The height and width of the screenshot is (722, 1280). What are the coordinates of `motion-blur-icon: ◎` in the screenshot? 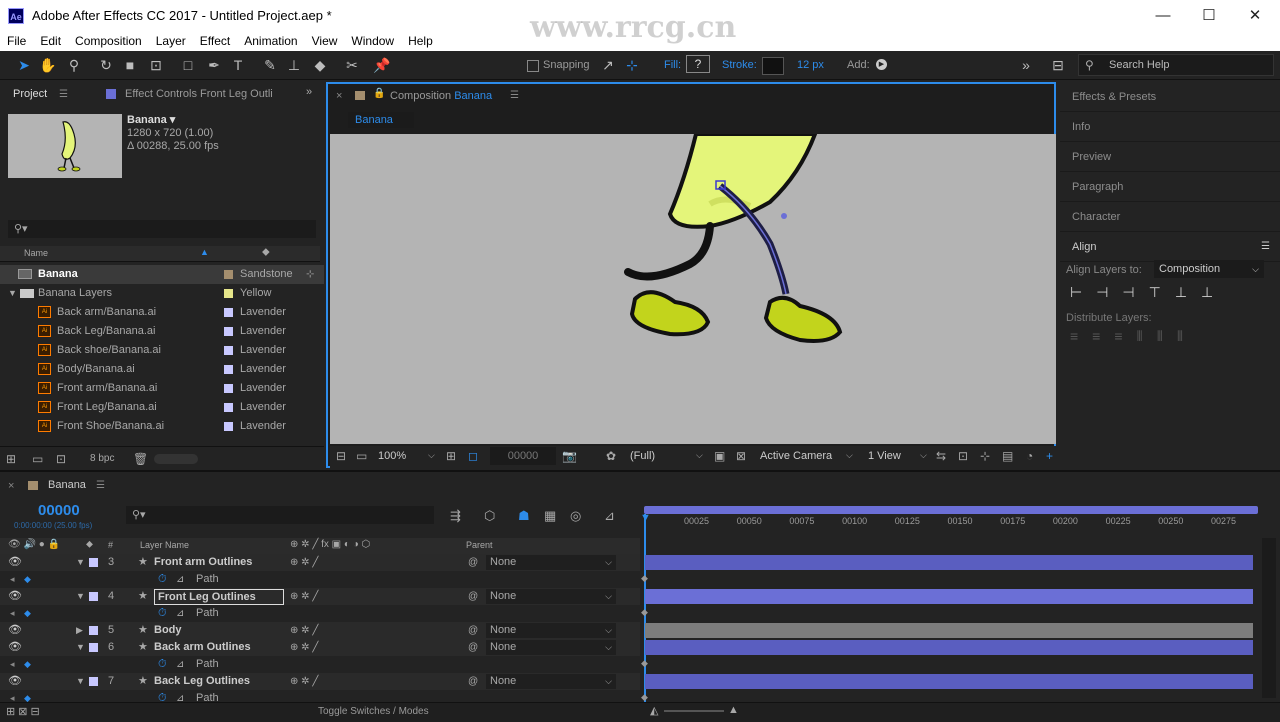 It's located at (575, 516).